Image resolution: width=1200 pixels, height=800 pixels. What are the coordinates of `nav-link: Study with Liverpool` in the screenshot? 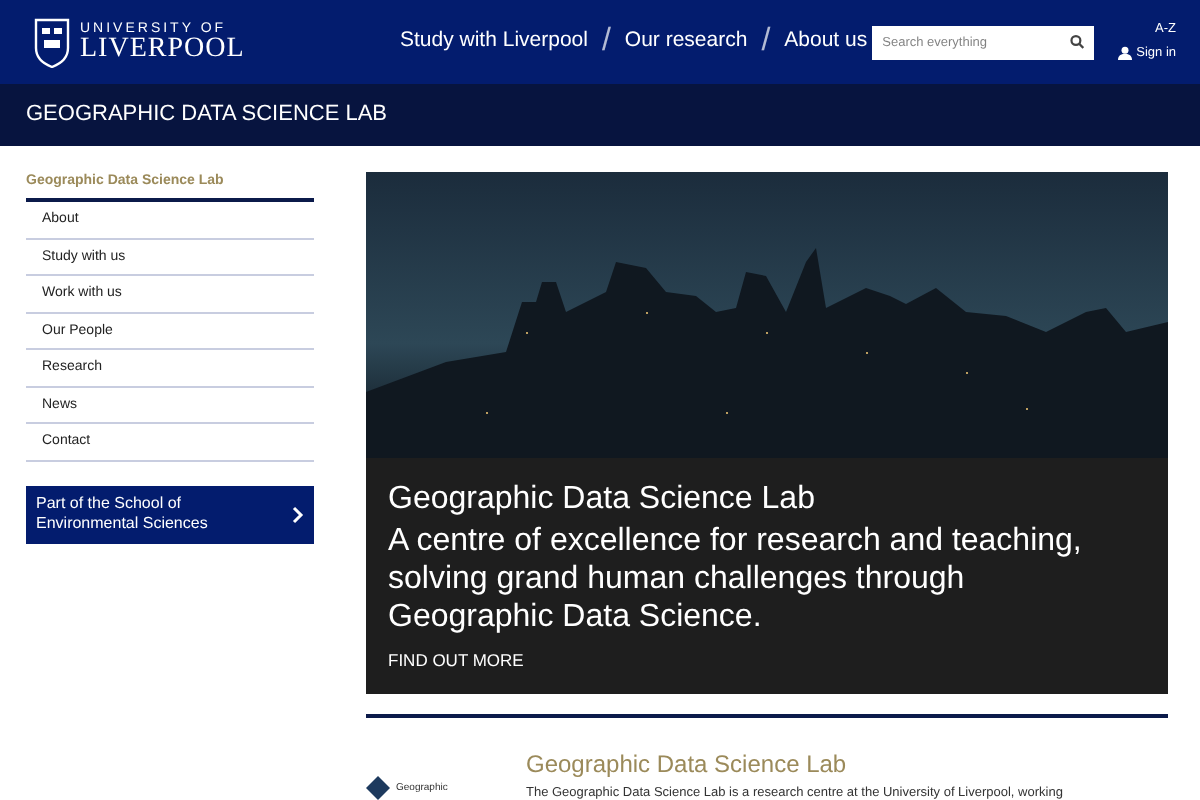 It's located at (494, 42).